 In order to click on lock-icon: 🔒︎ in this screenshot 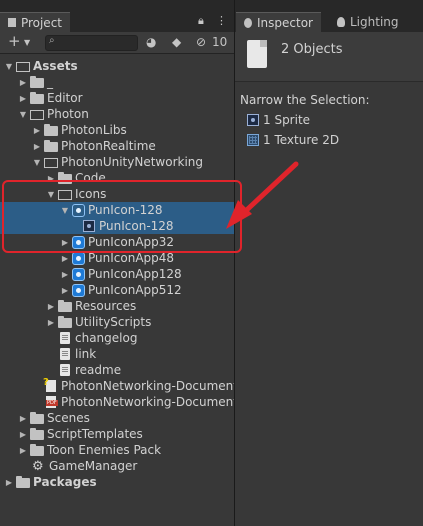, I will do `click(201, 21)`.